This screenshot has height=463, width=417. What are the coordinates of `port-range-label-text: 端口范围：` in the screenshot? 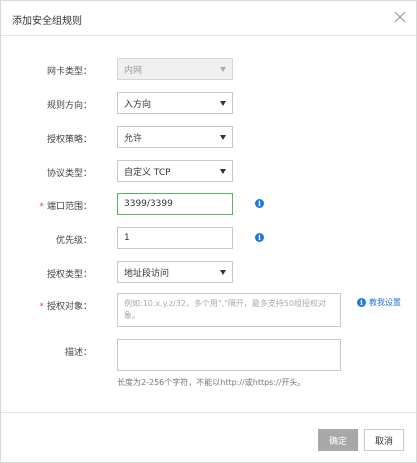 It's located at (69, 207).